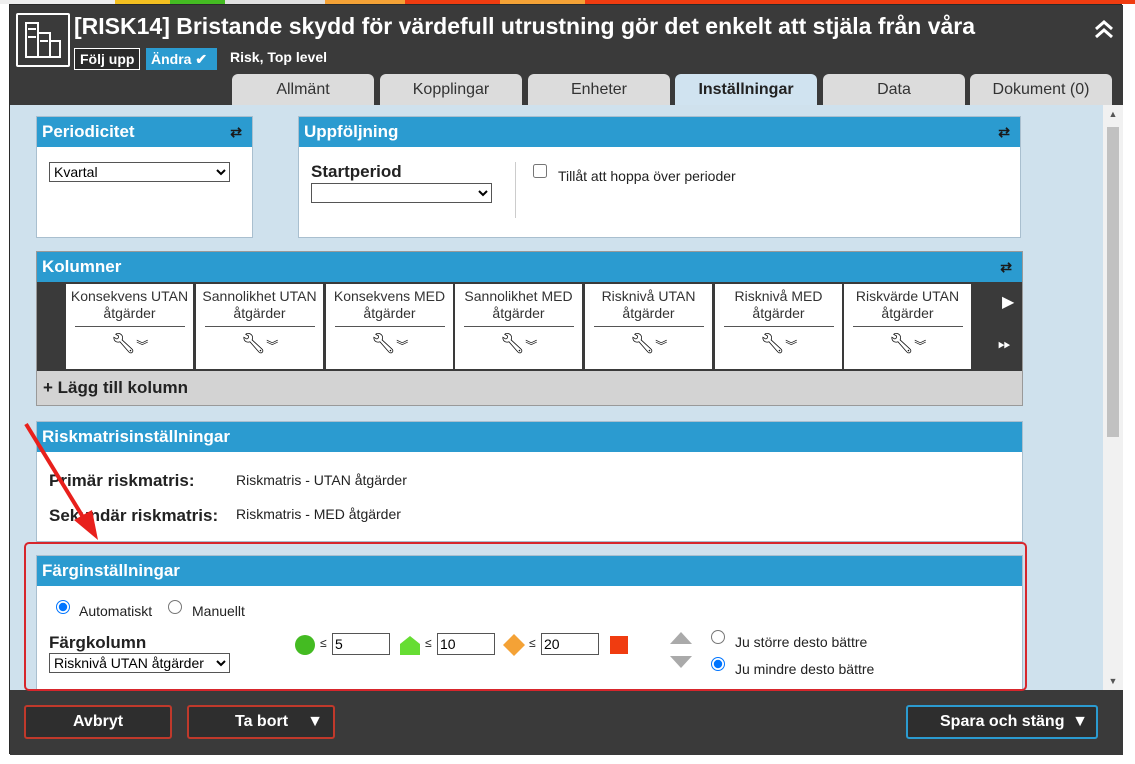  I want to click on scroll-right-icon: ▶, so click(1008, 302).